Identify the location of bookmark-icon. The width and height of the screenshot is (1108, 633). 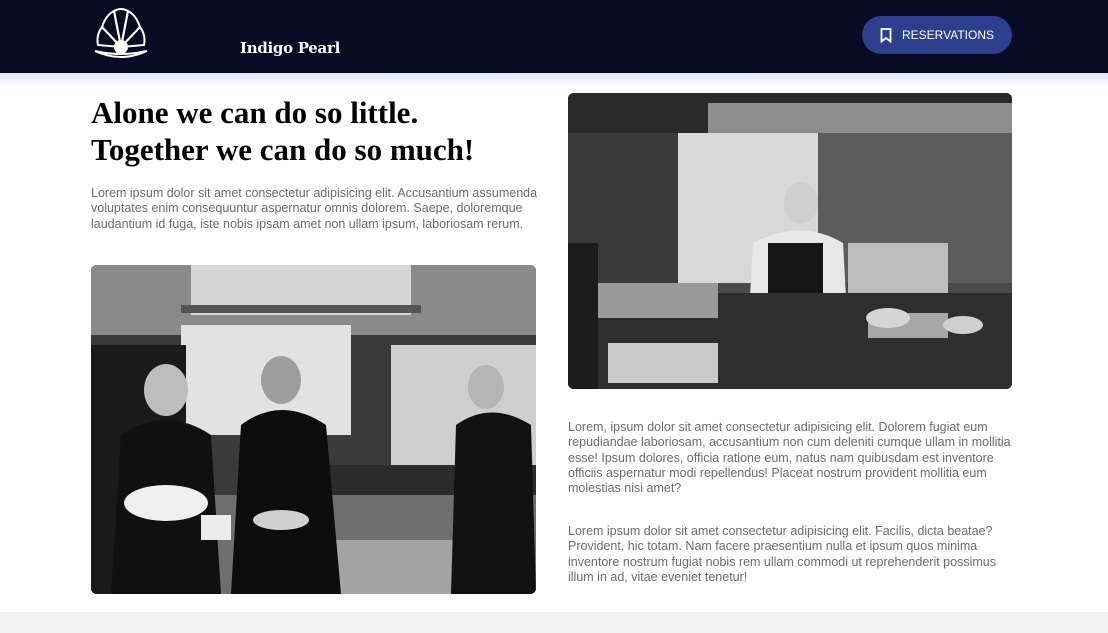
(886, 35).